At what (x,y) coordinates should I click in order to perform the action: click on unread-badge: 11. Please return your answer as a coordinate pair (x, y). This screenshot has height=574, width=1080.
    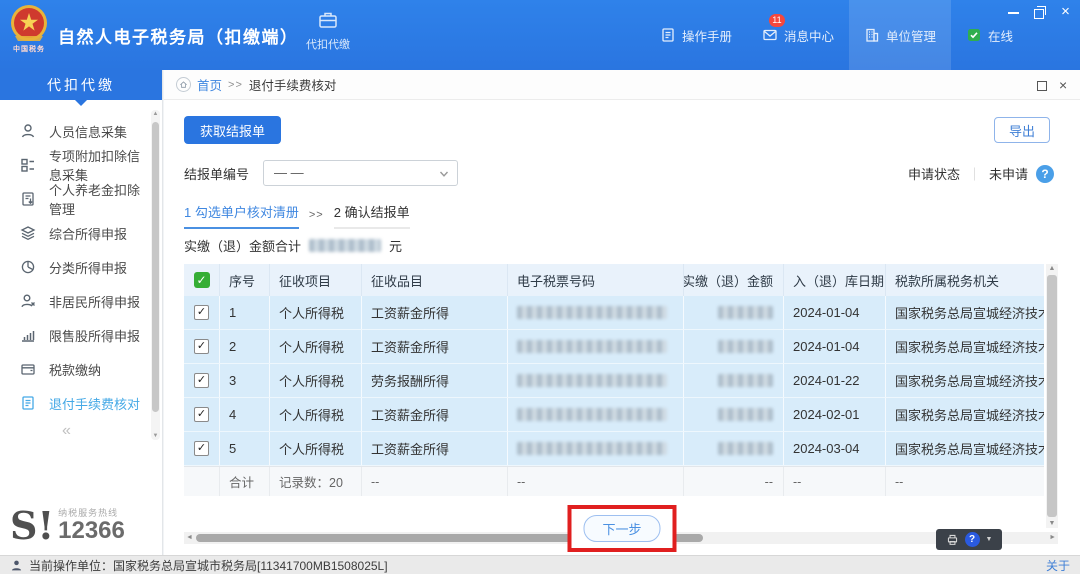
    Looking at the image, I should click on (776, 20).